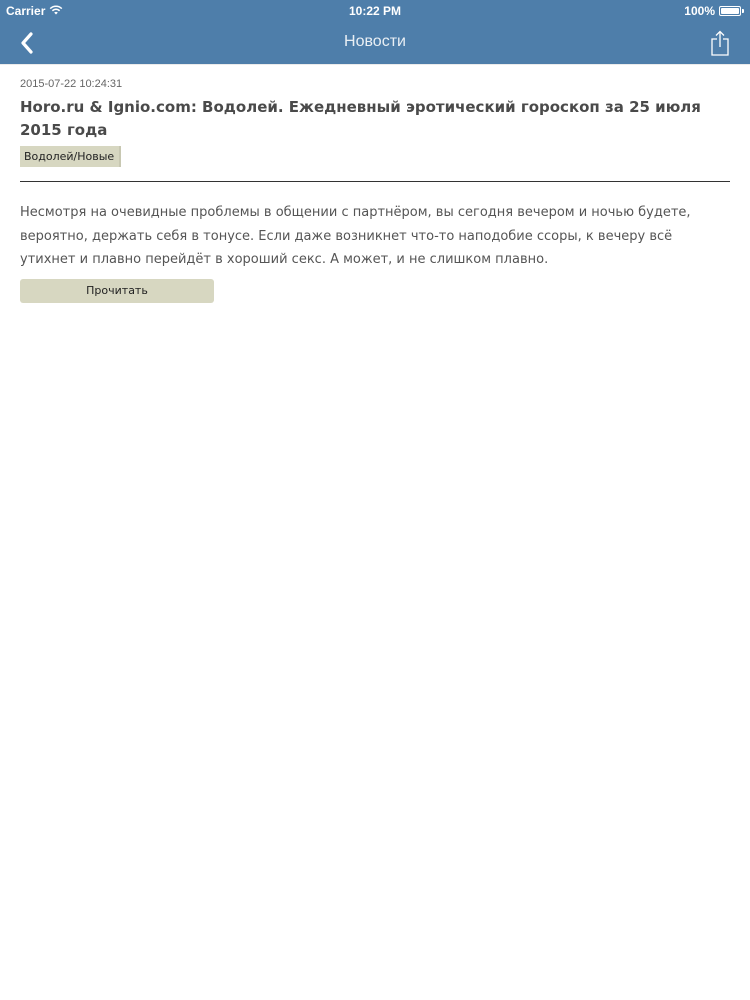 The height and width of the screenshot is (1000, 750). I want to click on navigation-bar: Новости, so click(375, 43).